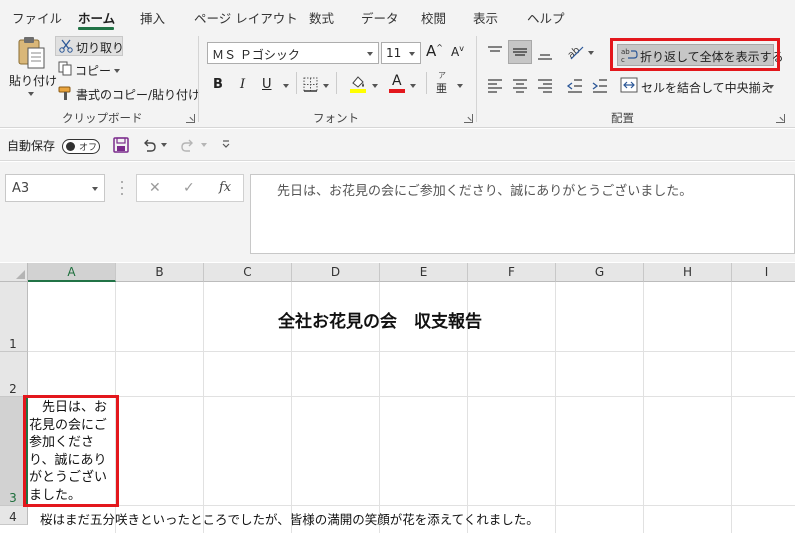 The width and height of the screenshot is (795, 533). What do you see at coordinates (457, 51) in the screenshot?
I see `decrease-font-size-icon: Av` at bounding box center [457, 51].